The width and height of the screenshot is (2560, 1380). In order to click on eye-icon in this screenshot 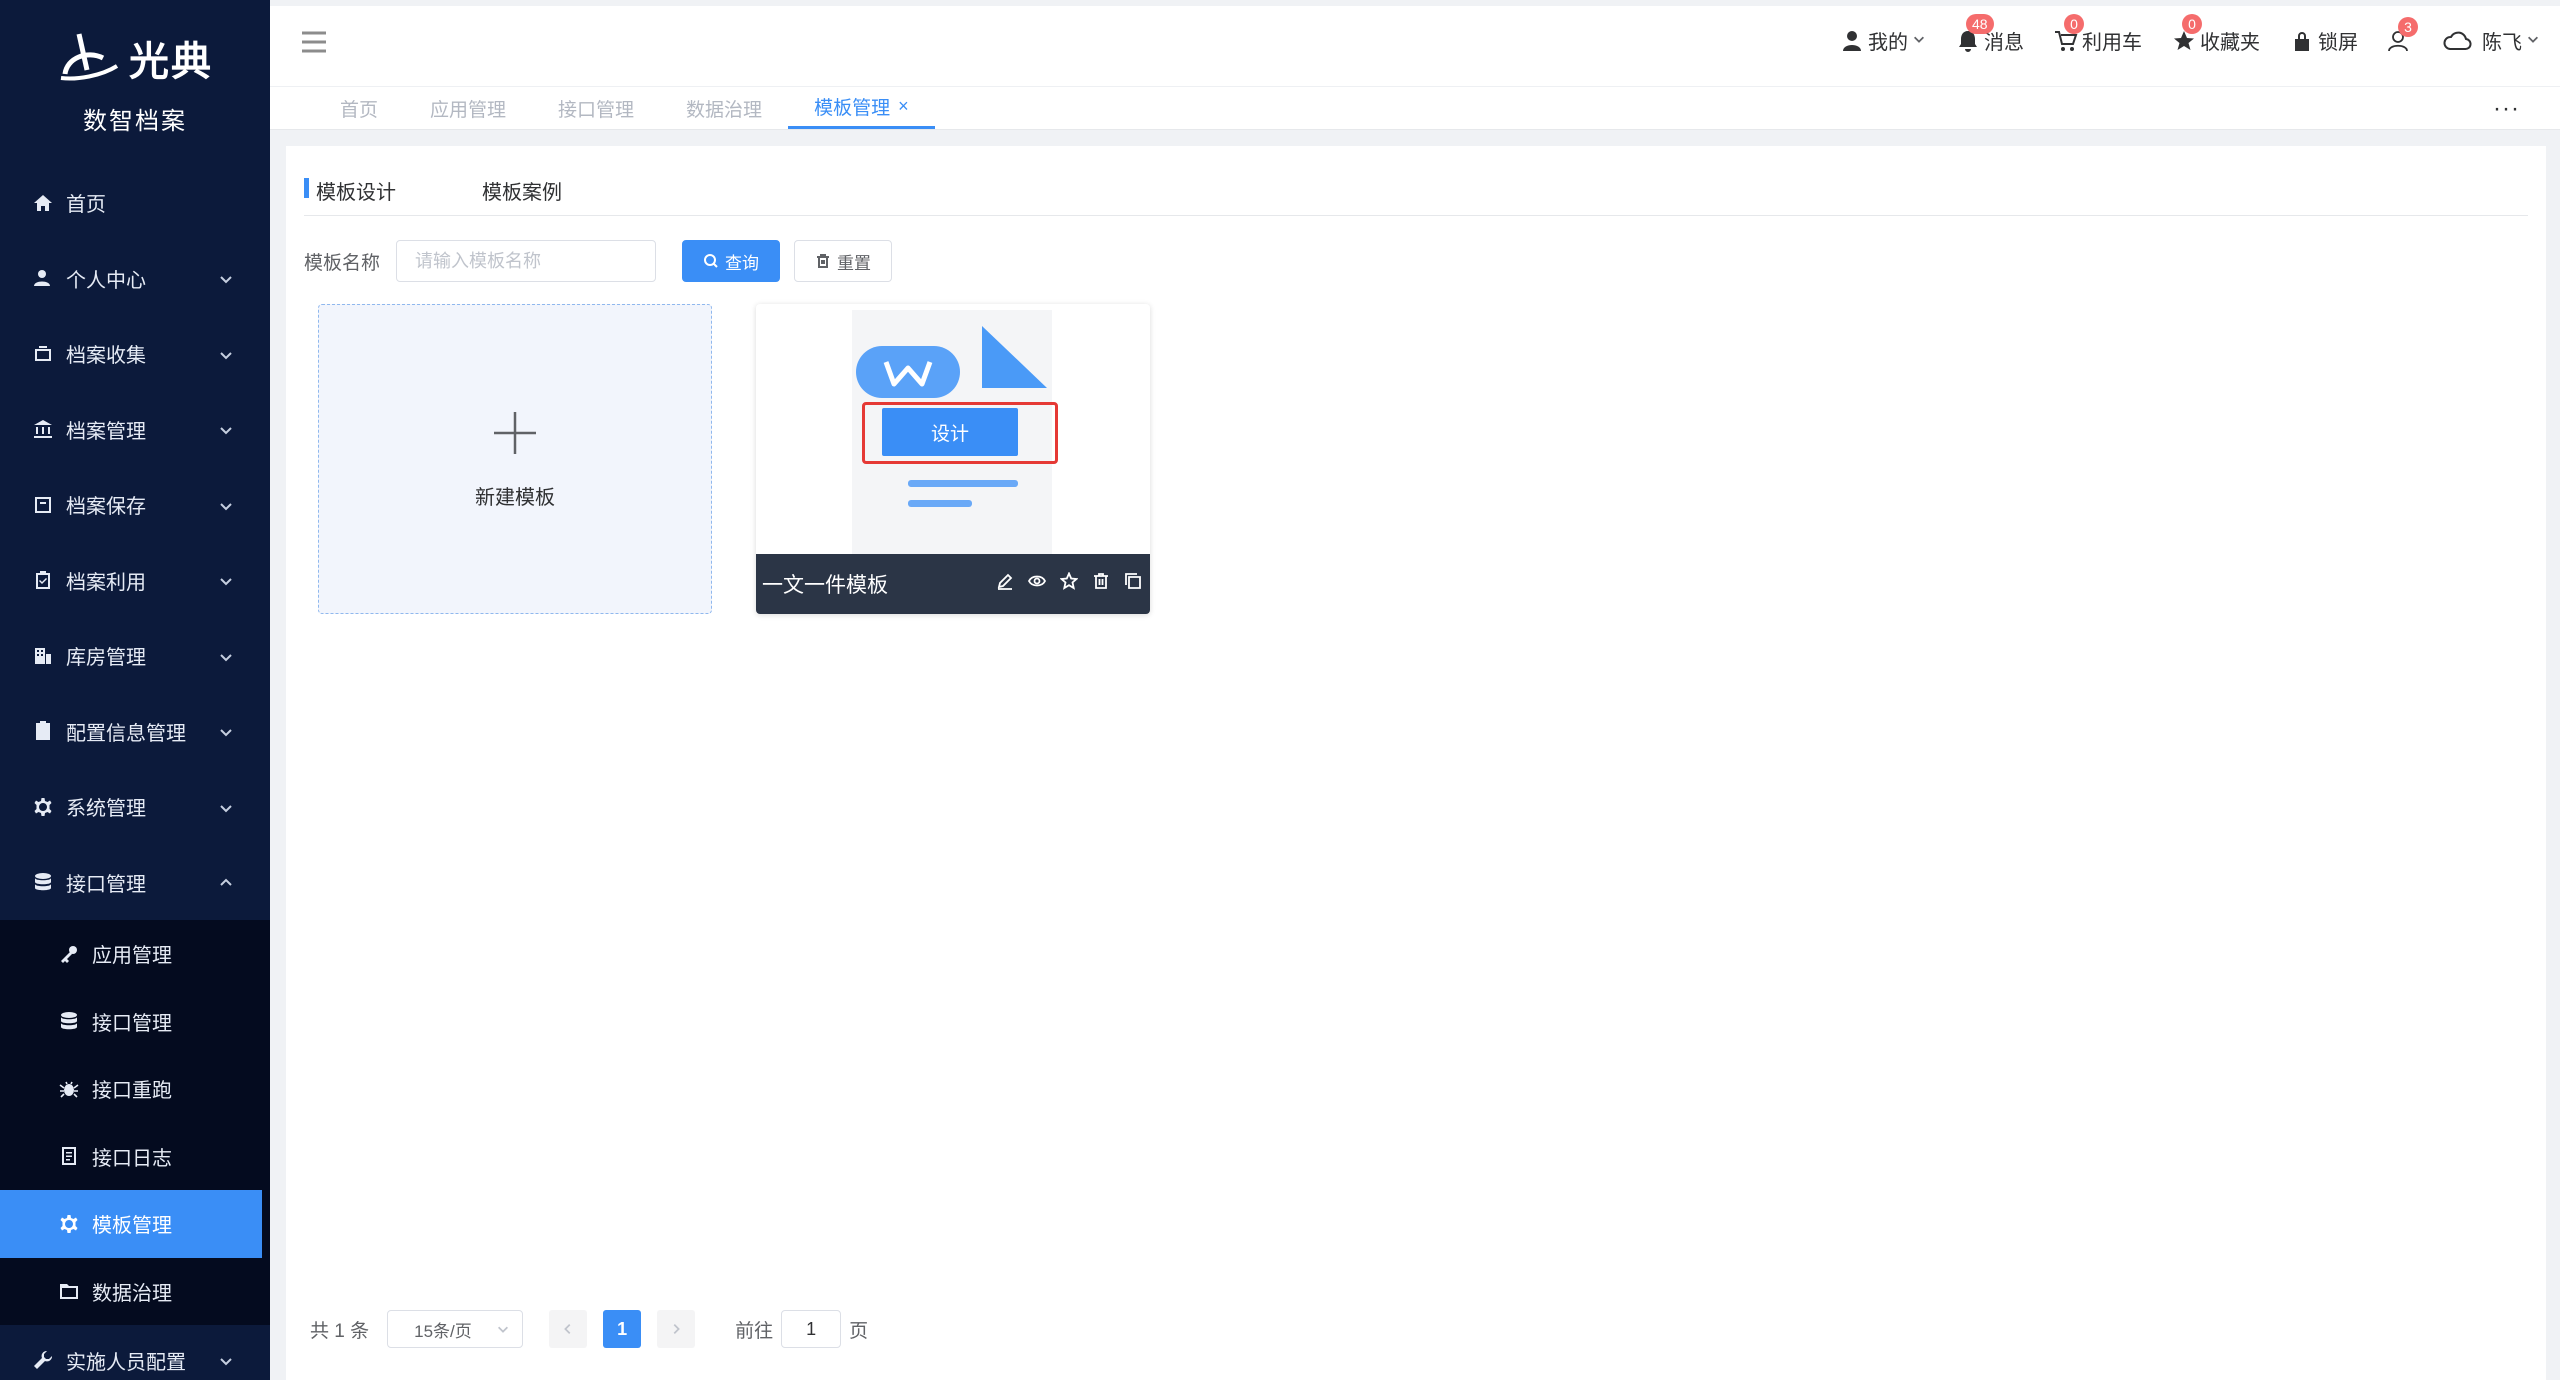, I will do `click(1037, 584)`.